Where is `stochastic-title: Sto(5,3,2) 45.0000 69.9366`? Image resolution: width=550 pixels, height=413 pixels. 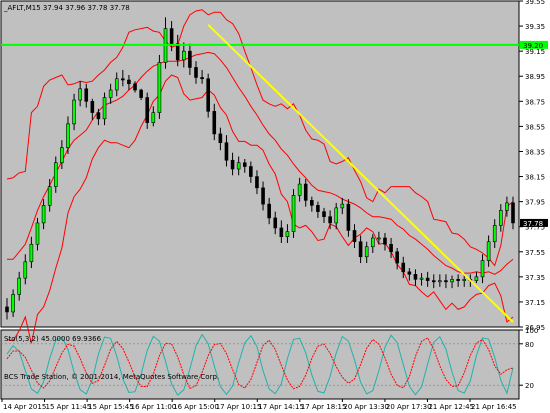 stochastic-title: Sto(5,3,2) 45.0000 69.9366 is located at coordinates (53, 339).